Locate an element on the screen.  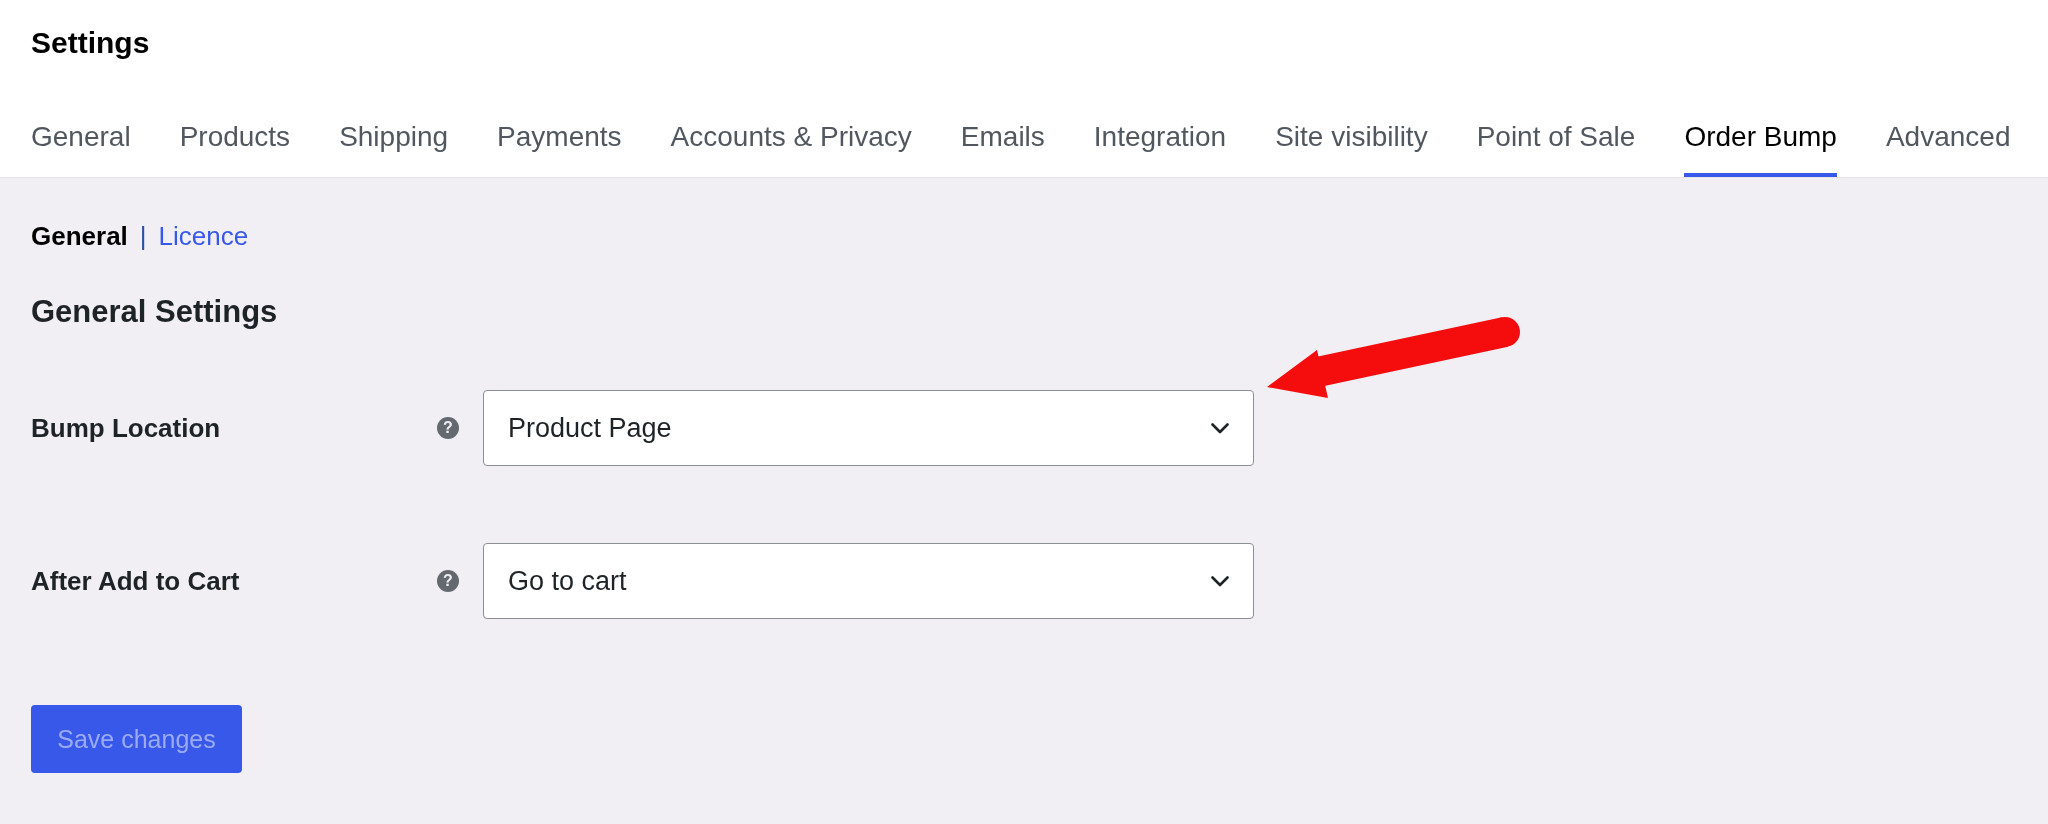
current-section-link: General is located at coordinates (79, 236).